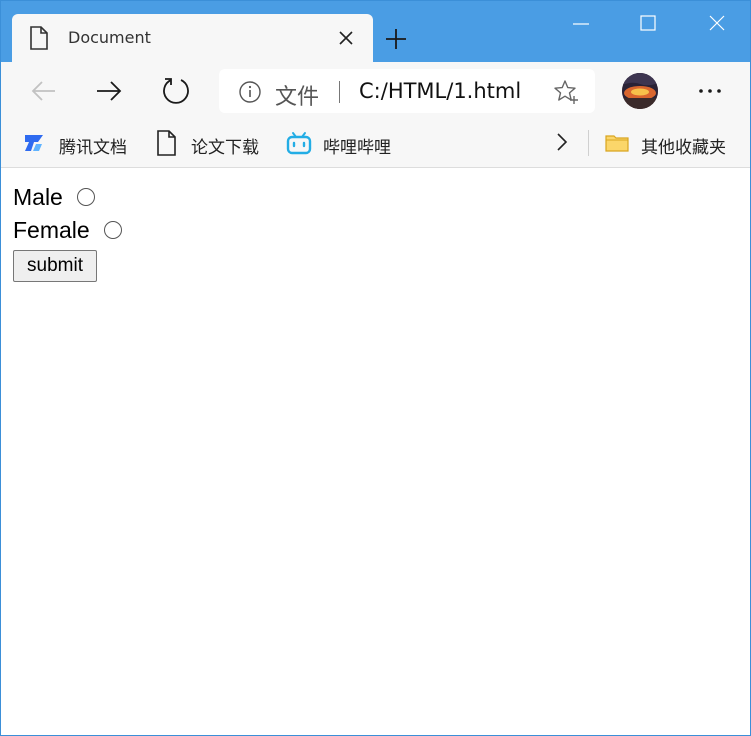 This screenshot has width=751, height=736. Describe the element at coordinates (683, 148) in the screenshot. I see `bookmark-label: 其他收藏夹` at that location.